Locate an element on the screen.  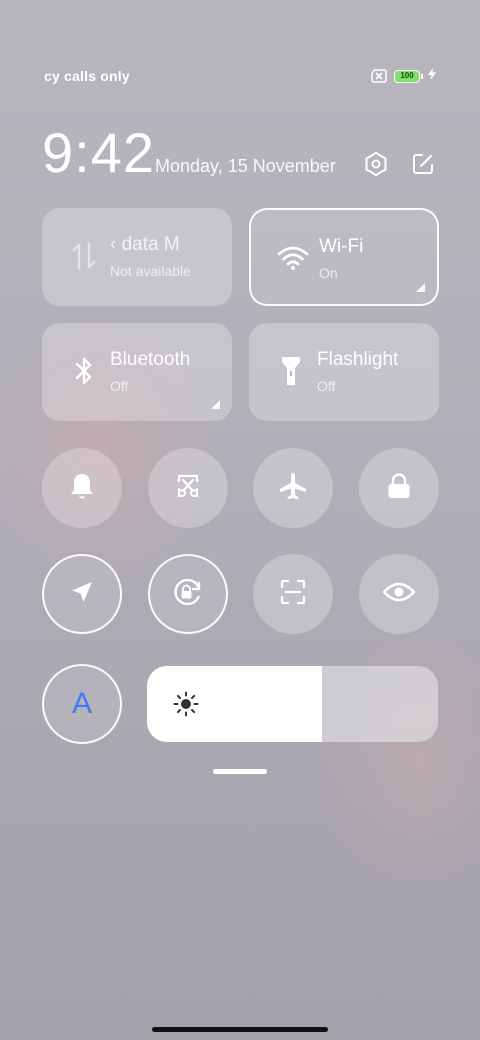
bluetooth-status: Off is located at coordinates (119, 386).